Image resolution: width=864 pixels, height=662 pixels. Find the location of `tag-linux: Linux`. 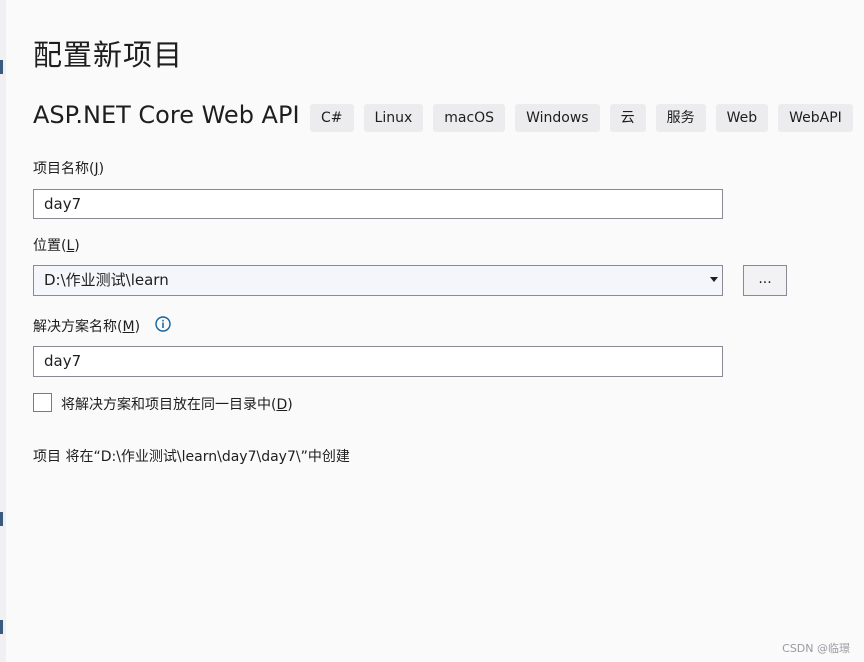

tag-linux: Linux is located at coordinates (393, 118).